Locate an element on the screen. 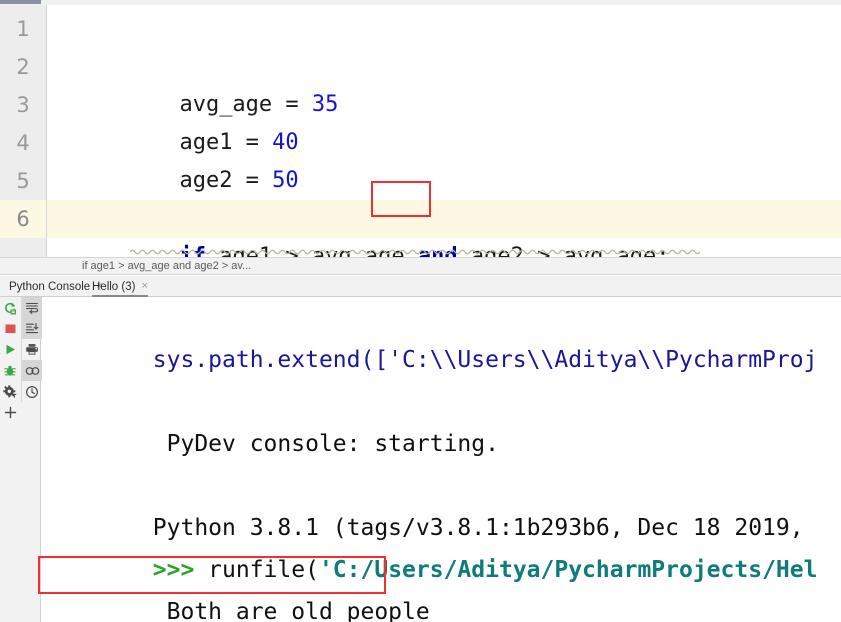 This screenshot has height=622, width=841. soft-wrap-button is located at coordinates (32, 307).